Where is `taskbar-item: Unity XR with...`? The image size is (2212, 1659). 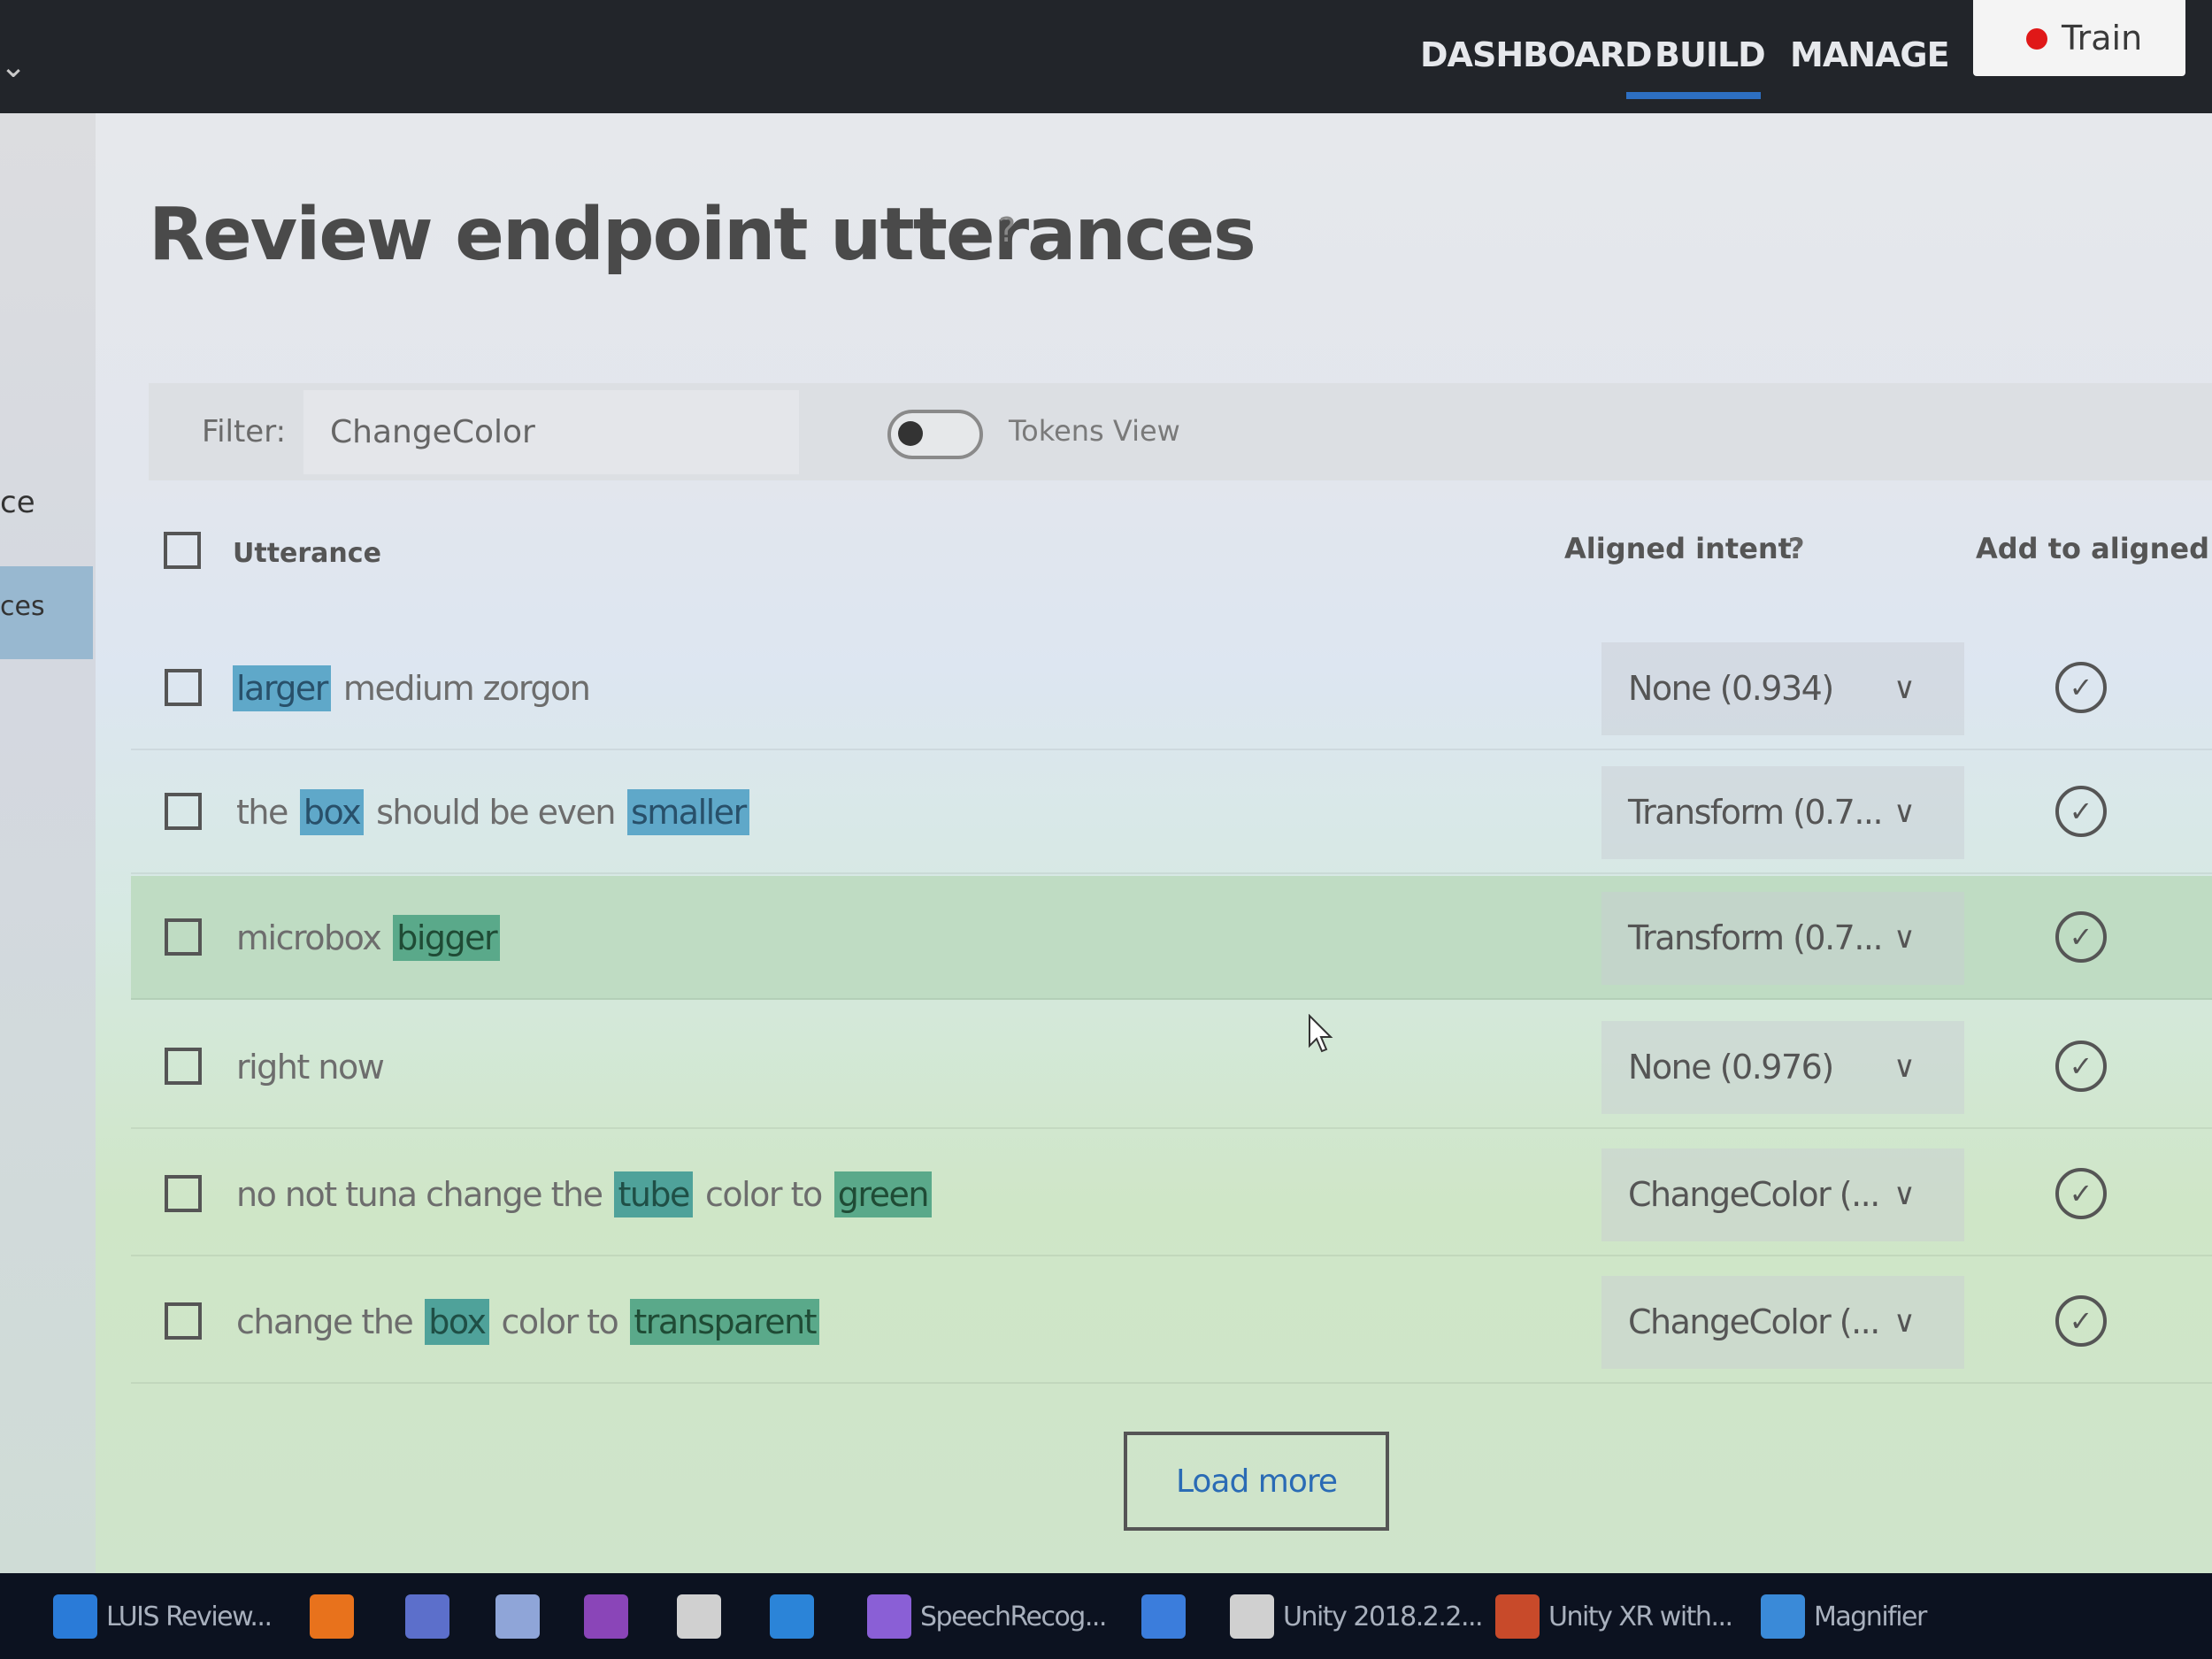
taskbar-item: Unity XR with... is located at coordinates (1614, 1616).